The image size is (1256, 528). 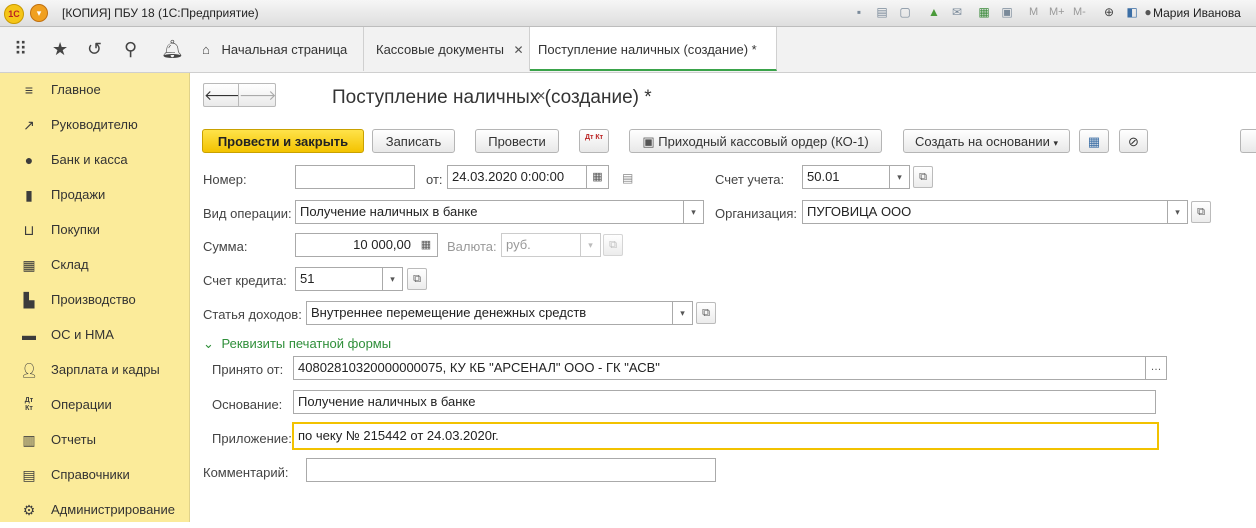 What do you see at coordinates (517, 177) in the screenshot?
I see `date-field: 24.03.2020 0:00:00` at bounding box center [517, 177].